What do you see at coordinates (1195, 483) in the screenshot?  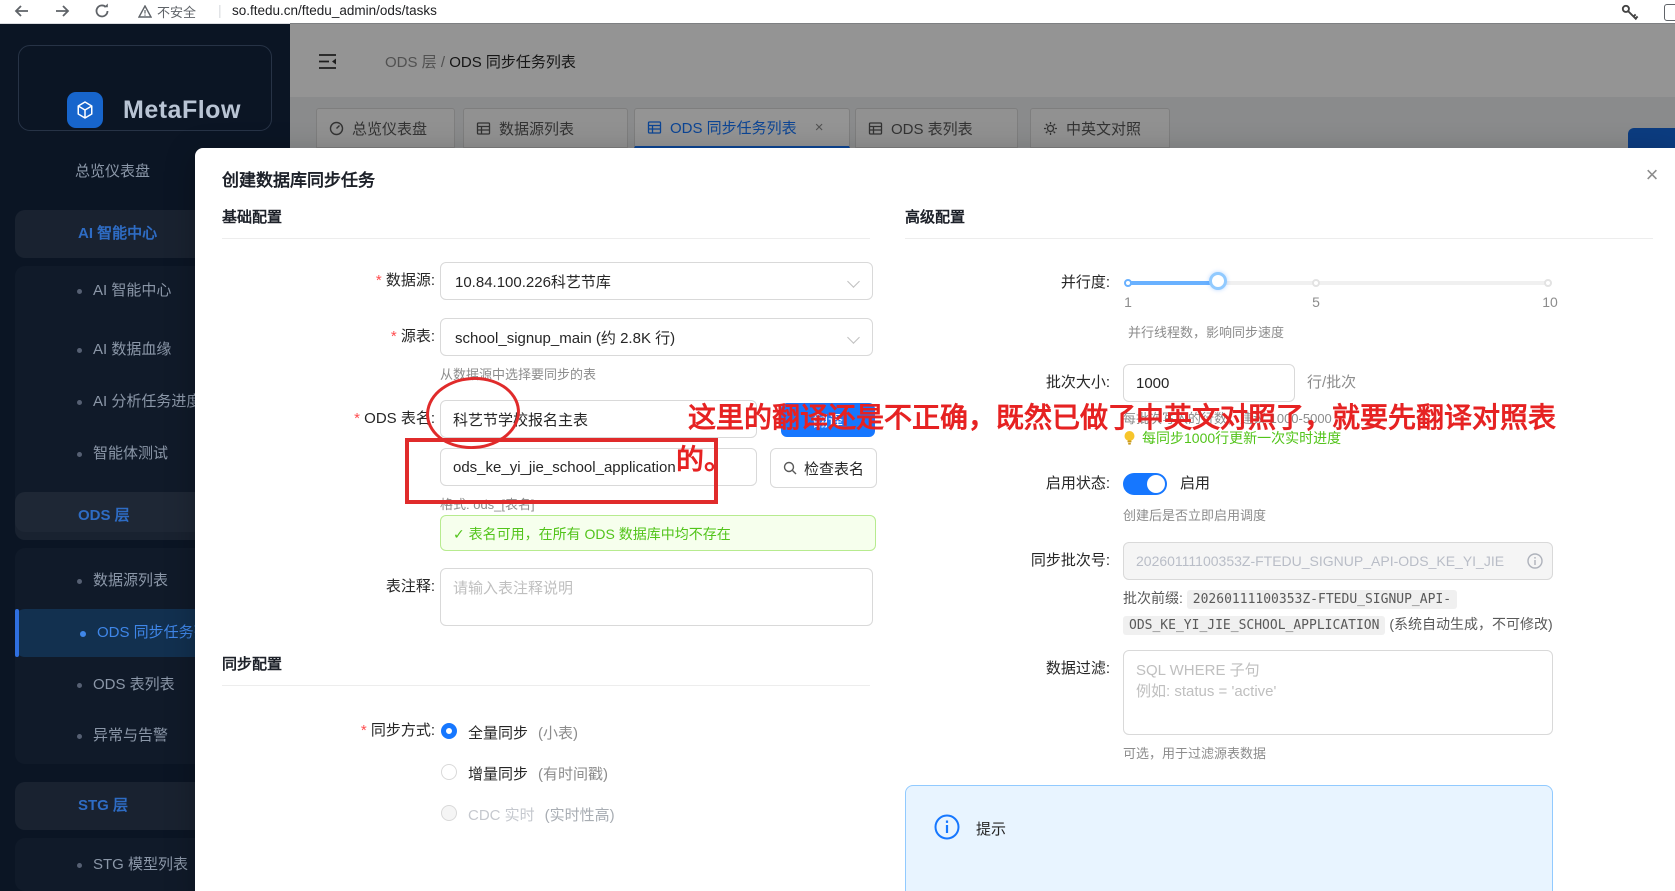 I see `enable-state-text: 启用` at bounding box center [1195, 483].